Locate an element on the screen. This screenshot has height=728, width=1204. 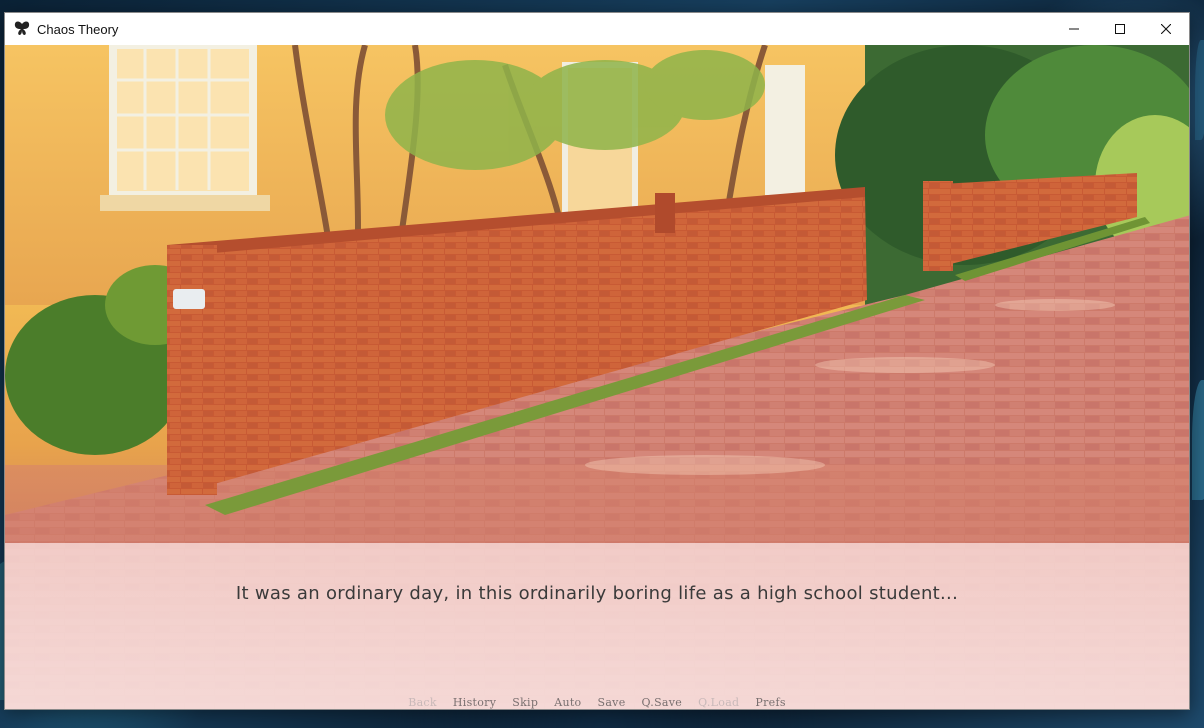
close-button is located at coordinates (1166, 29).